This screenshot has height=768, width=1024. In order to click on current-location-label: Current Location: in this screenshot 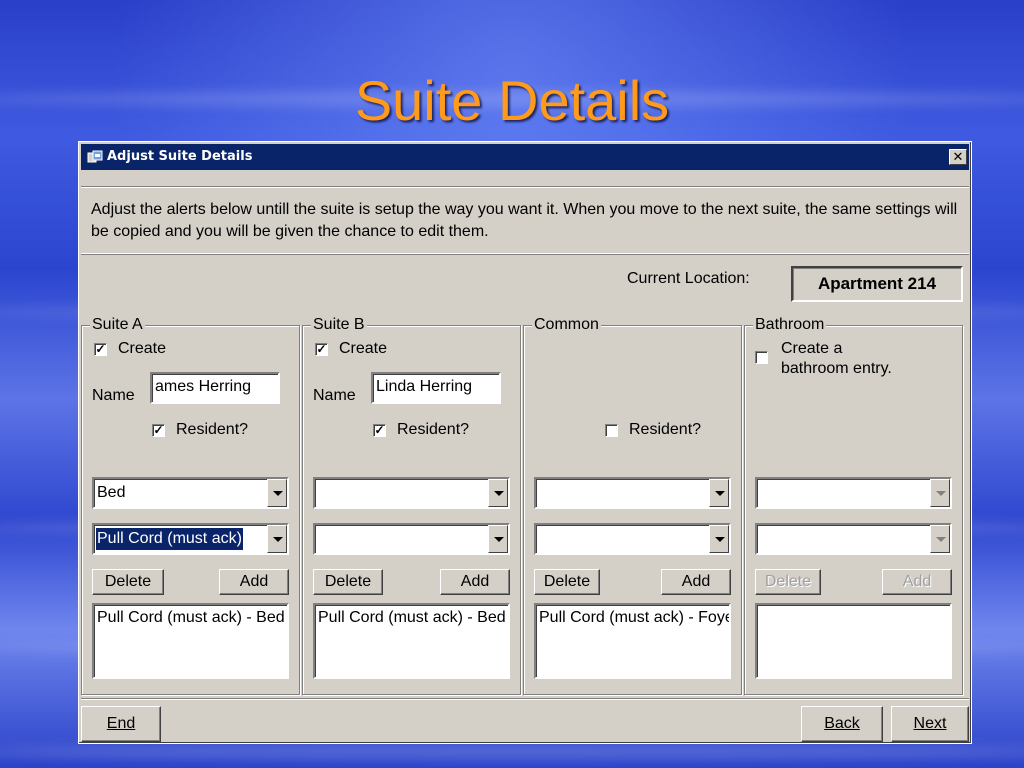, I will do `click(688, 278)`.